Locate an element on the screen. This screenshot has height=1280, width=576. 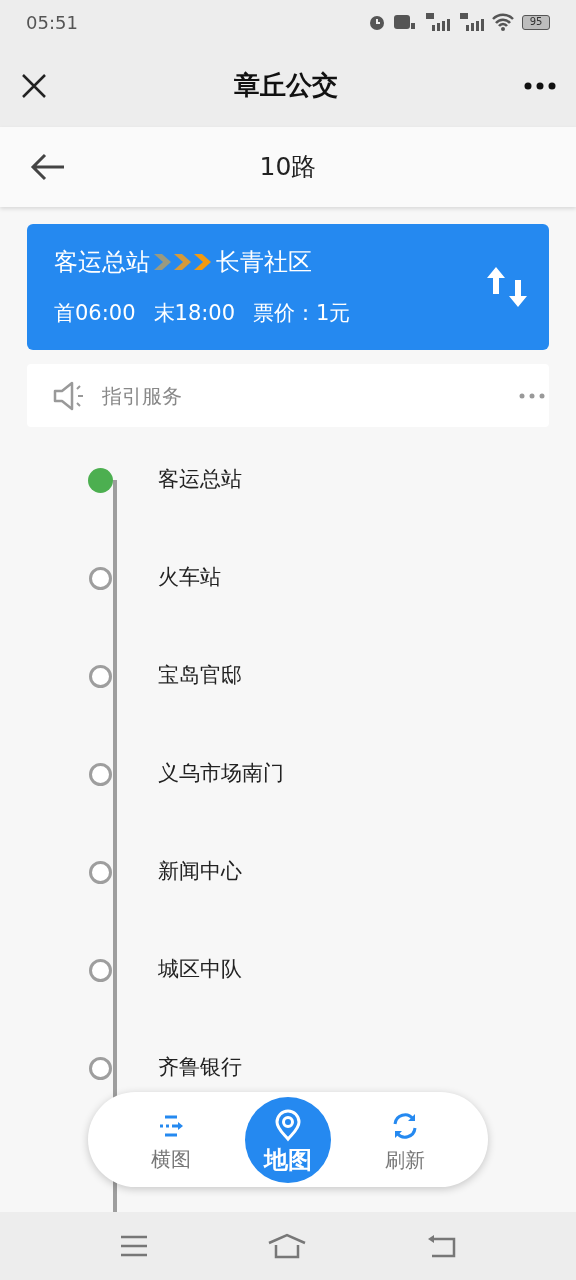
guide-service-label: 指引服务 is located at coordinates (142, 396).